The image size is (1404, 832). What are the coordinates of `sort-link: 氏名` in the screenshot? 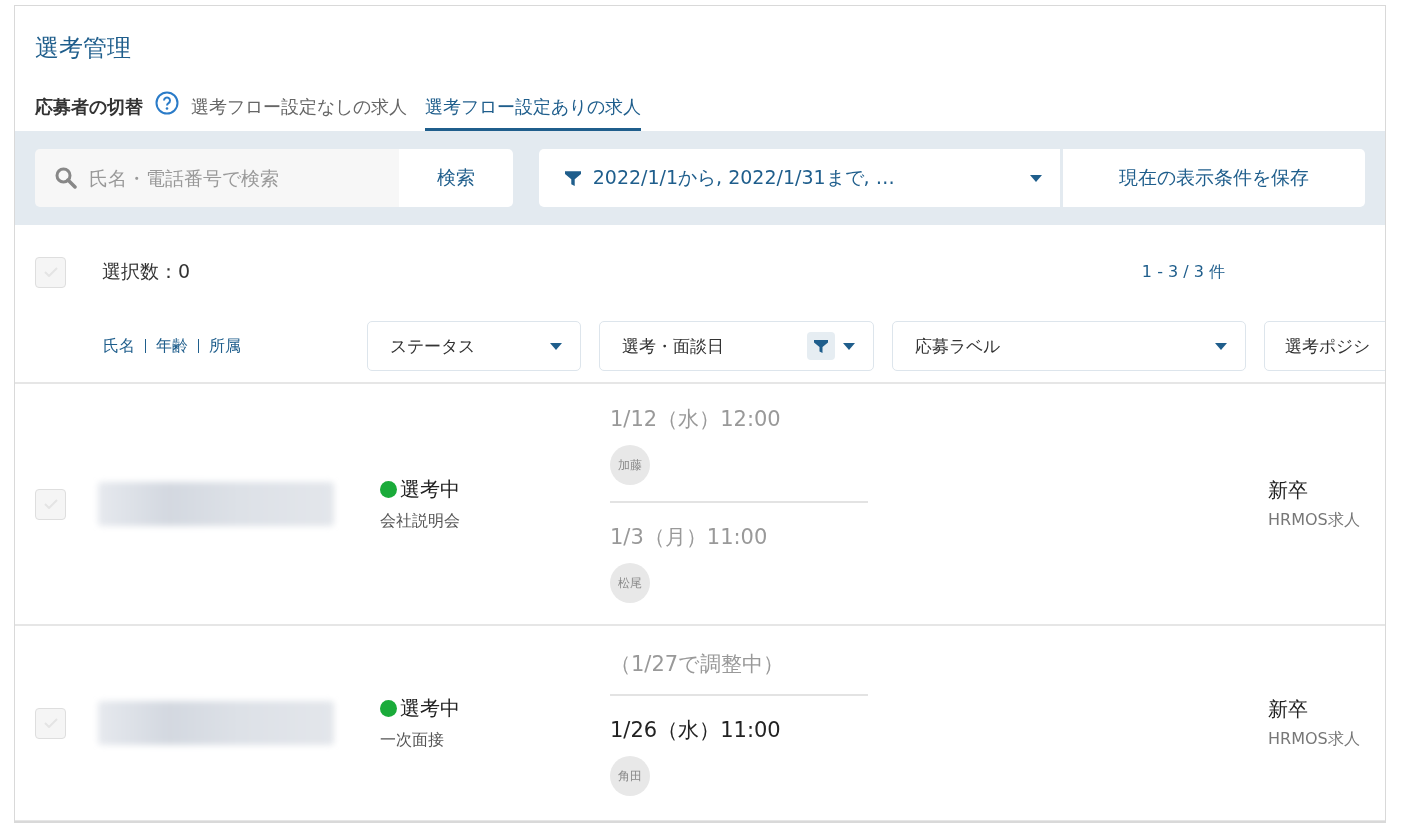 It's located at (119, 346).